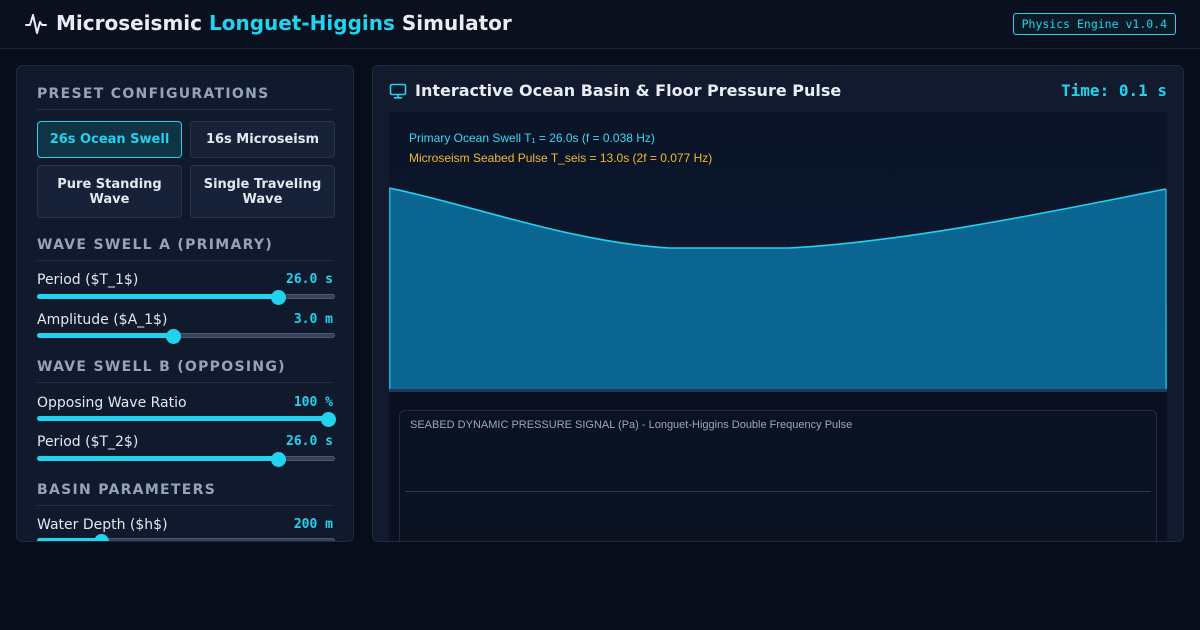 Image resolution: width=1200 pixels, height=630 pixels. What do you see at coordinates (186, 537) in the screenshot?
I see `water-depth-slider` at bounding box center [186, 537].